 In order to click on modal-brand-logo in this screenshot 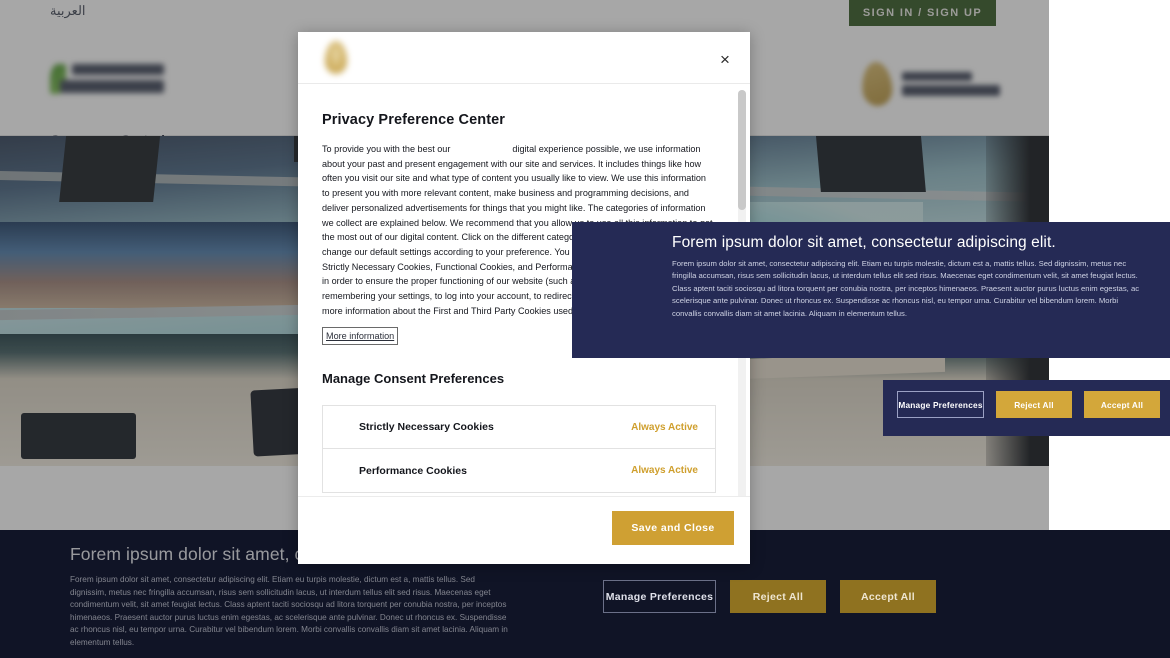, I will do `click(337, 58)`.